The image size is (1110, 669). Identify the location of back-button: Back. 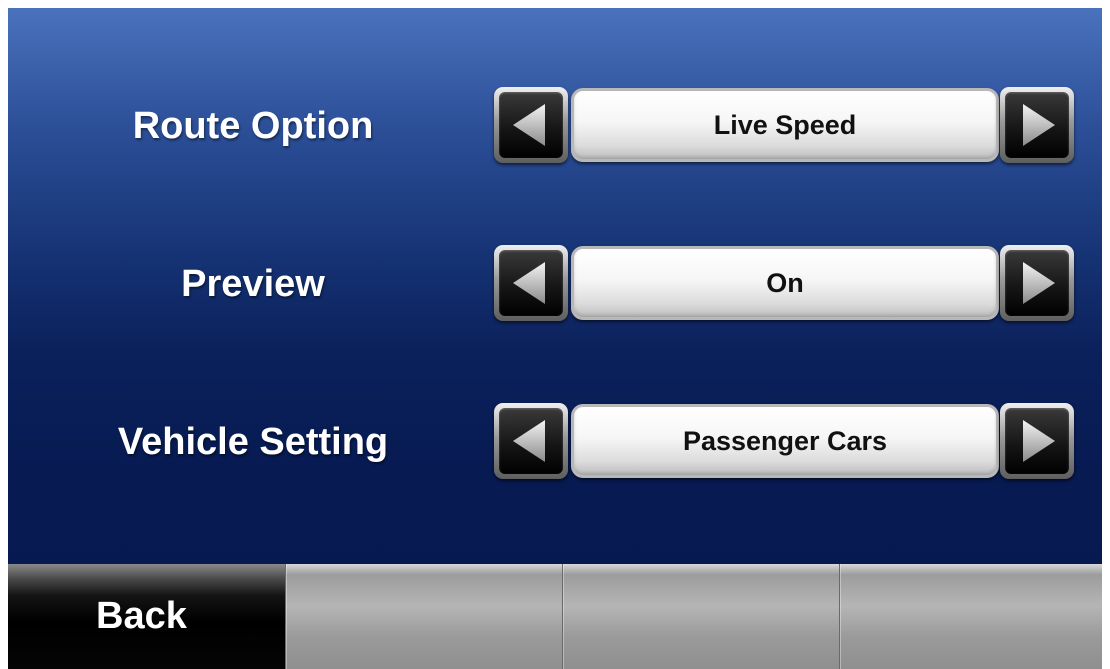
(146, 616).